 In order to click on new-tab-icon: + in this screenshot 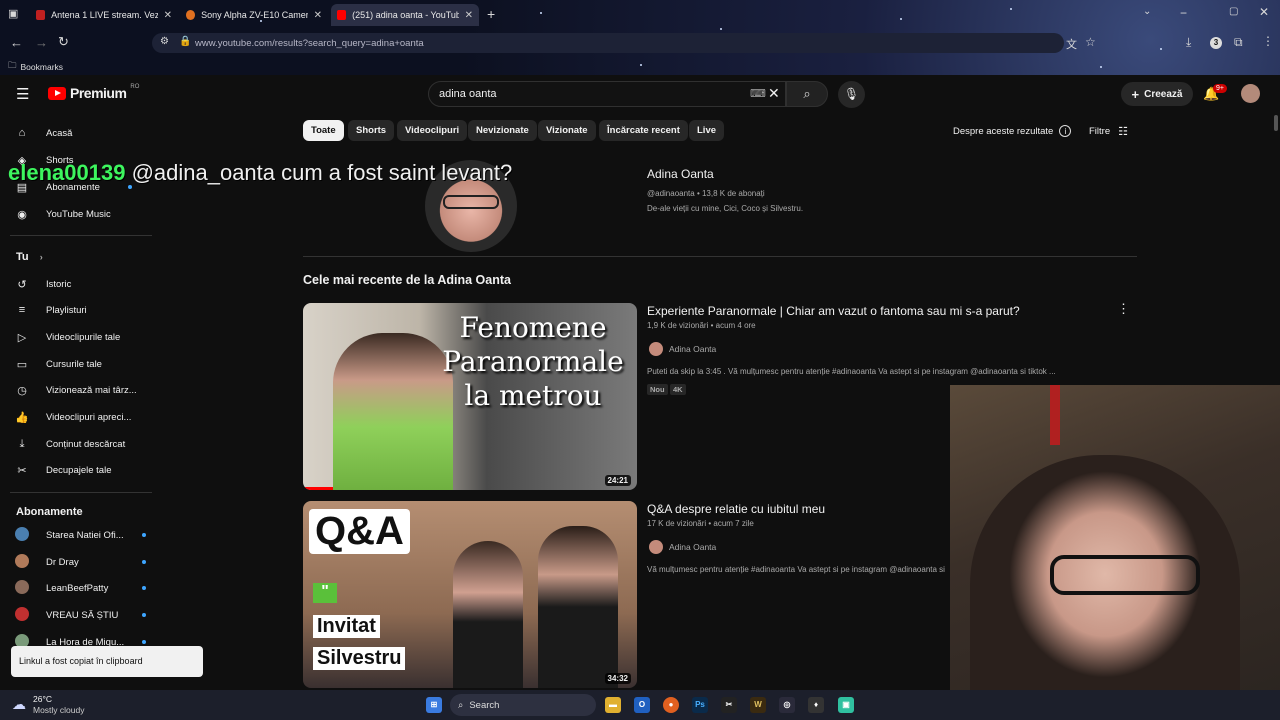, I will do `click(491, 14)`.